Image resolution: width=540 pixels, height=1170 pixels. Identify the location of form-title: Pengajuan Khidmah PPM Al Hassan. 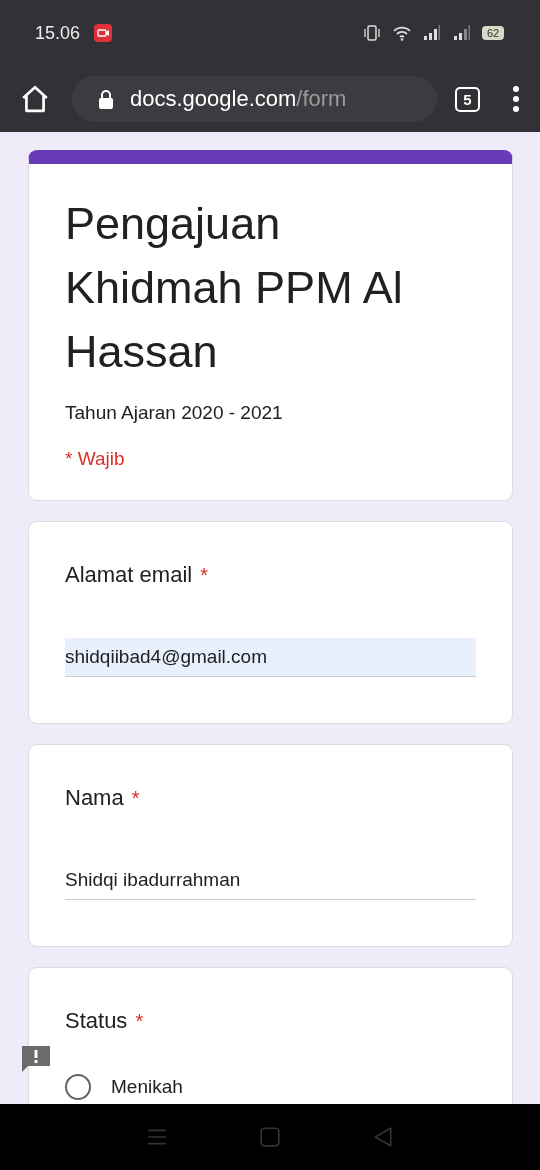
(234, 288).